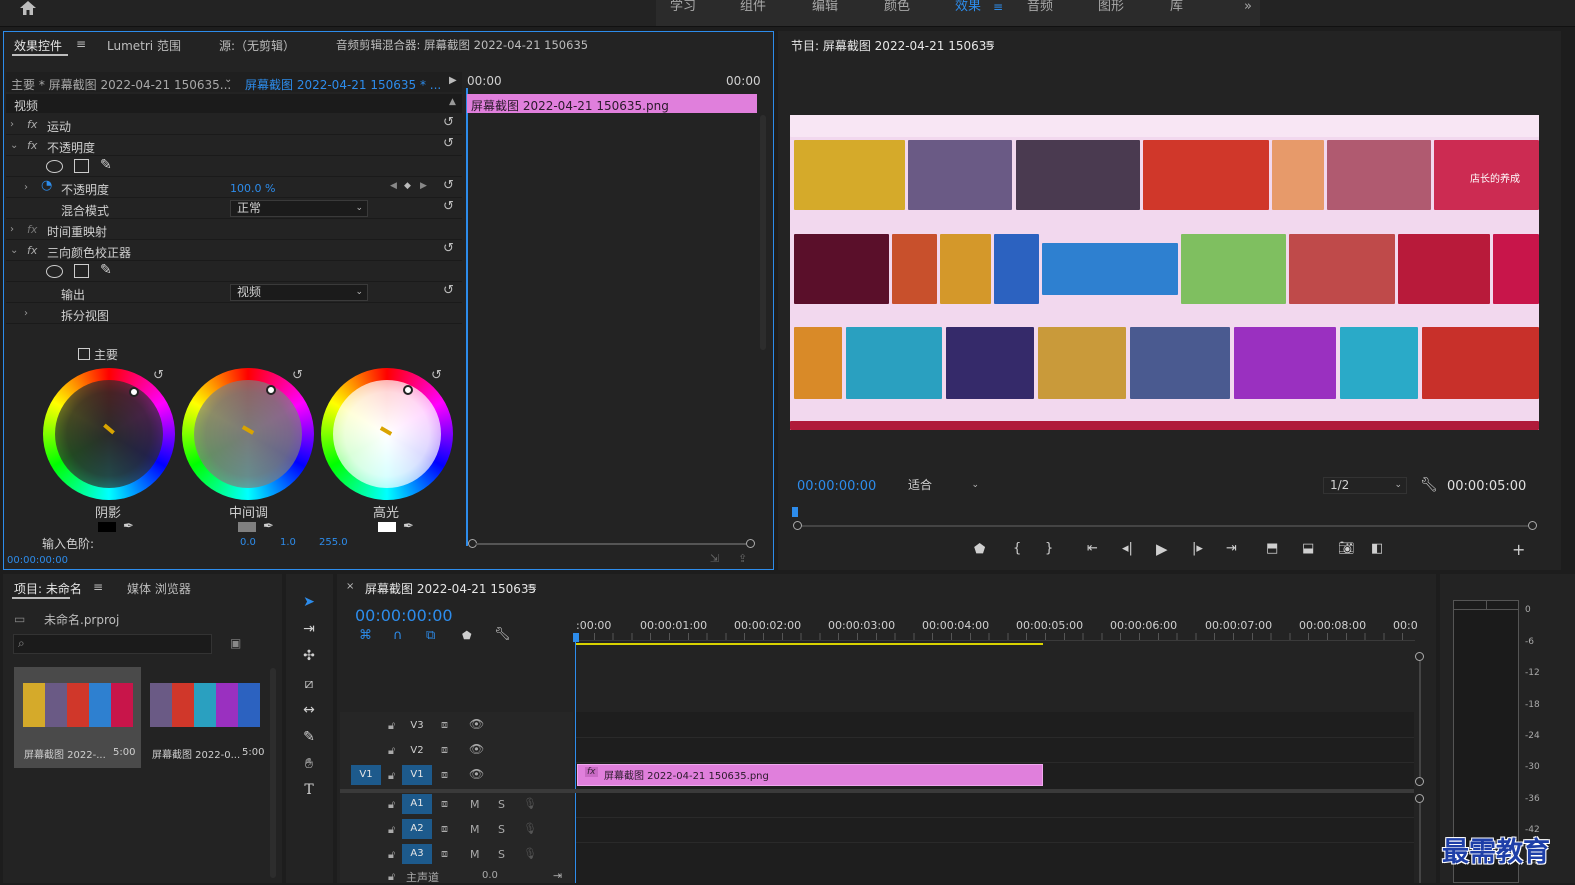 The height and width of the screenshot is (885, 1575). What do you see at coordinates (1419, 781) in the screenshot?
I see `vertical-zoom-handle` at bounding box center [1419, 781].